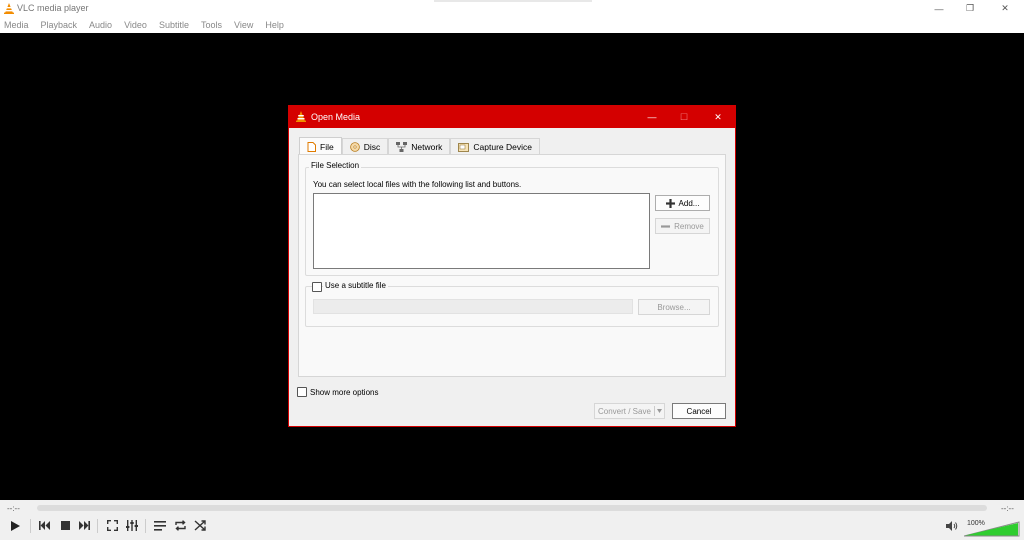 This screenshot has width=1024, height=540. I want to click on fullscreen-button, so click(112, 525).